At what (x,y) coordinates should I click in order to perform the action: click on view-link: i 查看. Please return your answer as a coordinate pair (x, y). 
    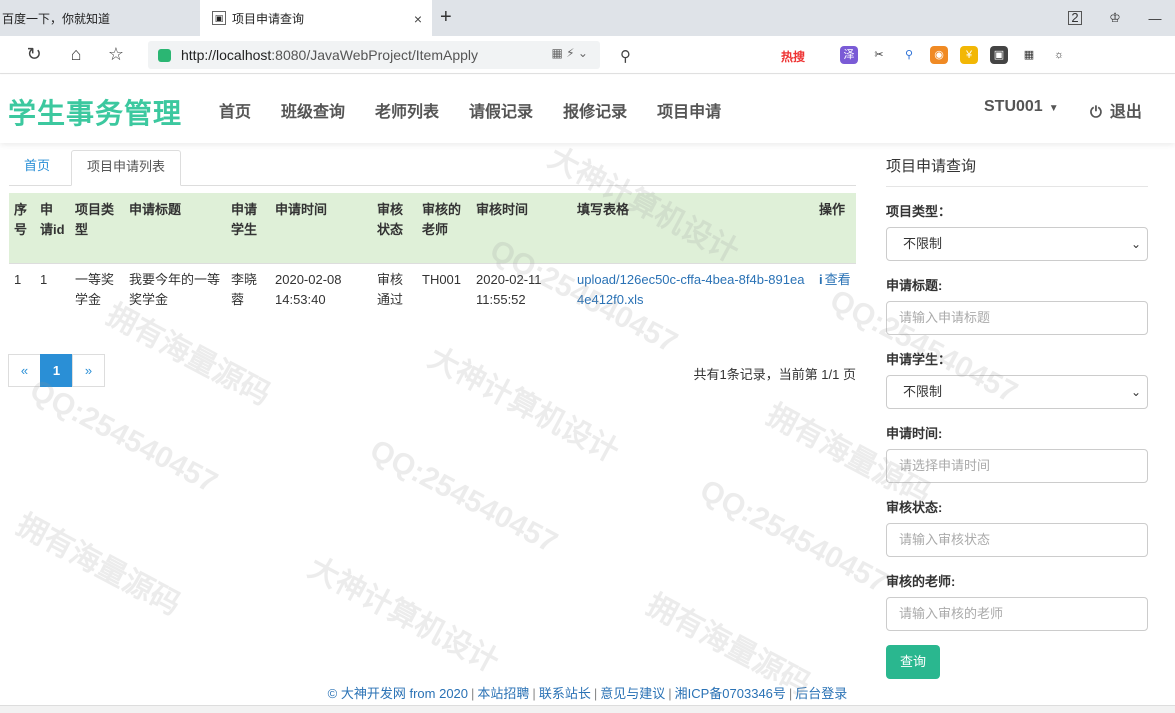
    Looking at the image, I should click on (835, 279).